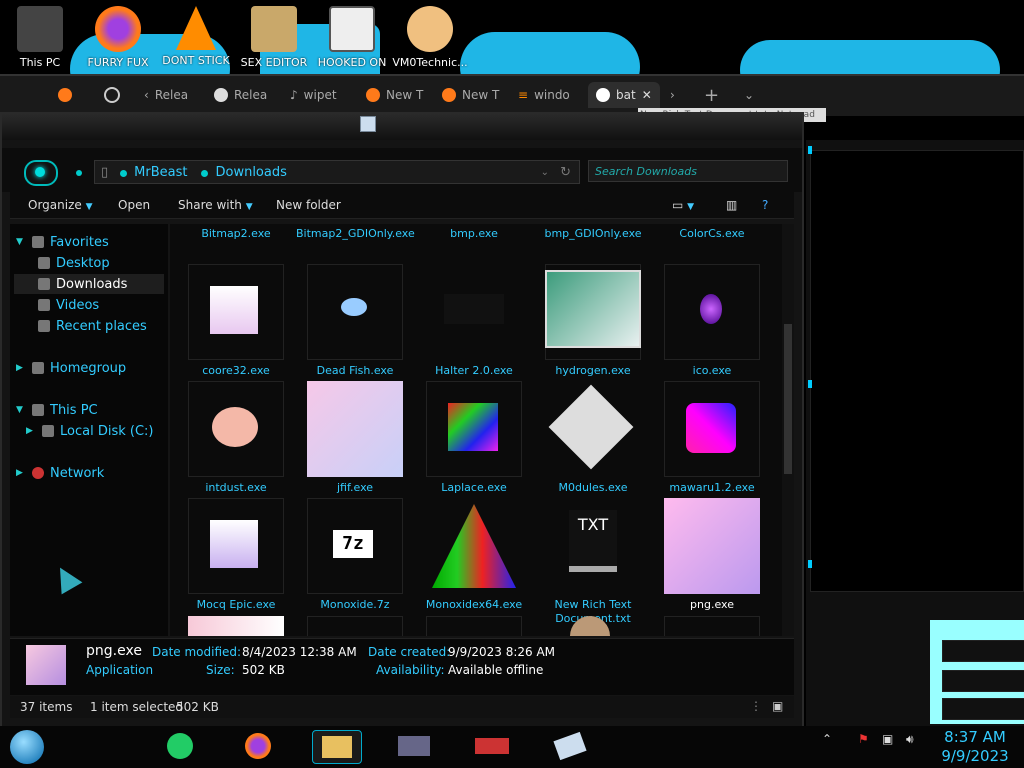 This screenshot has width=1024, height=768. What do you see at coordinates (38, 410) in the screenshot?
I see `computer-icon` at bounding box center [38, 410].